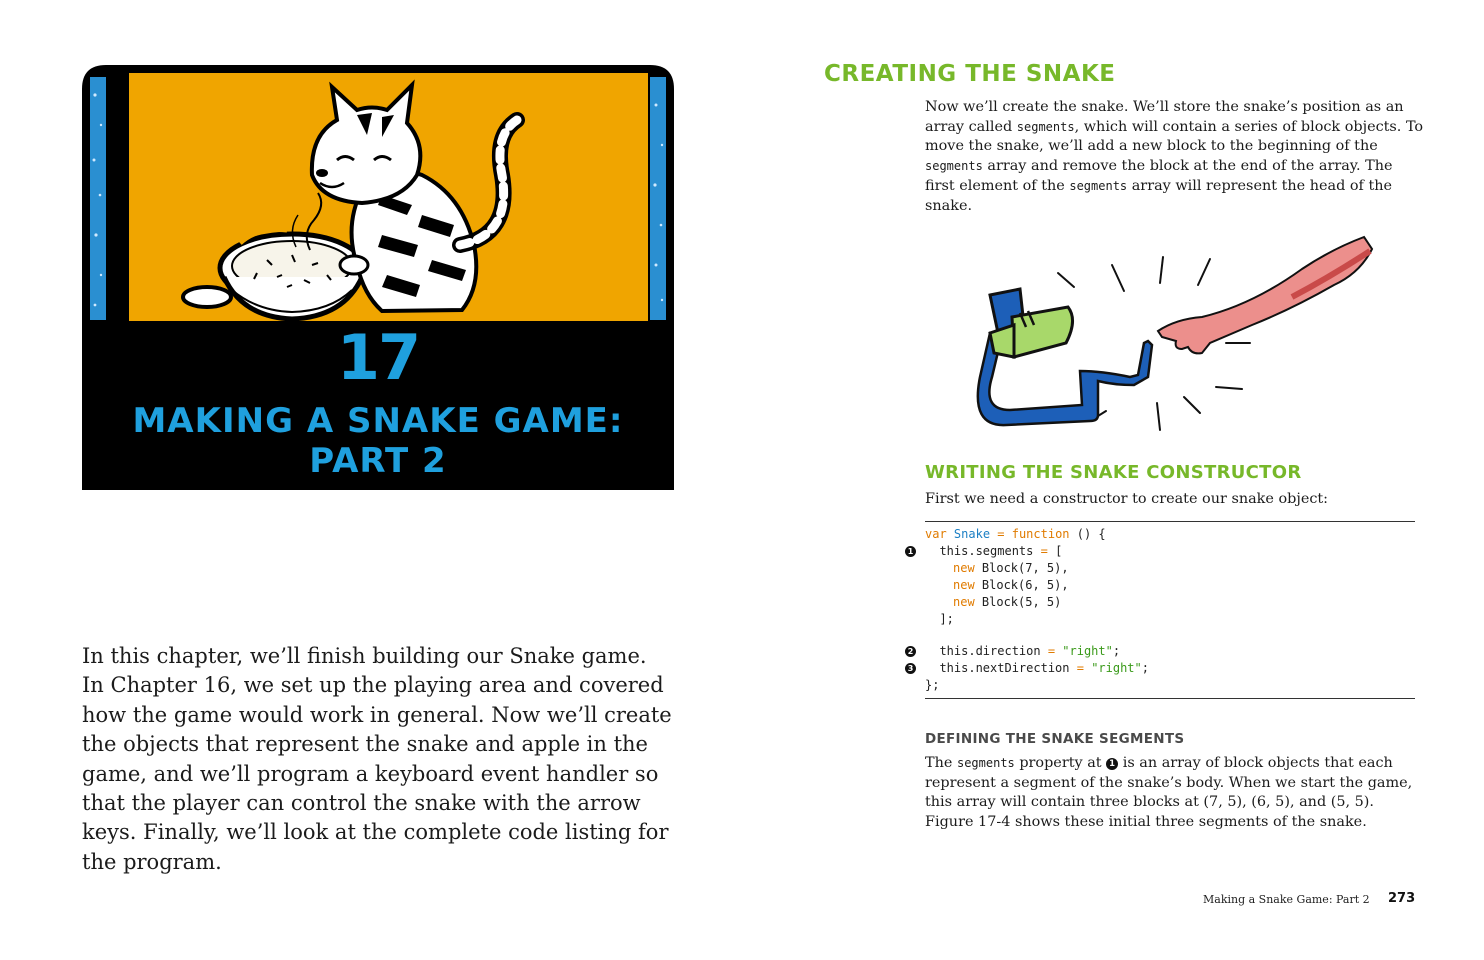 The image size is (1484, 960). What do you see at coordinates (1055, 739) in the screenshot?
I see `subsubsection-heading: DEFINING THE SNAKE SEGMENTS` at bounding box center [1055, 739].